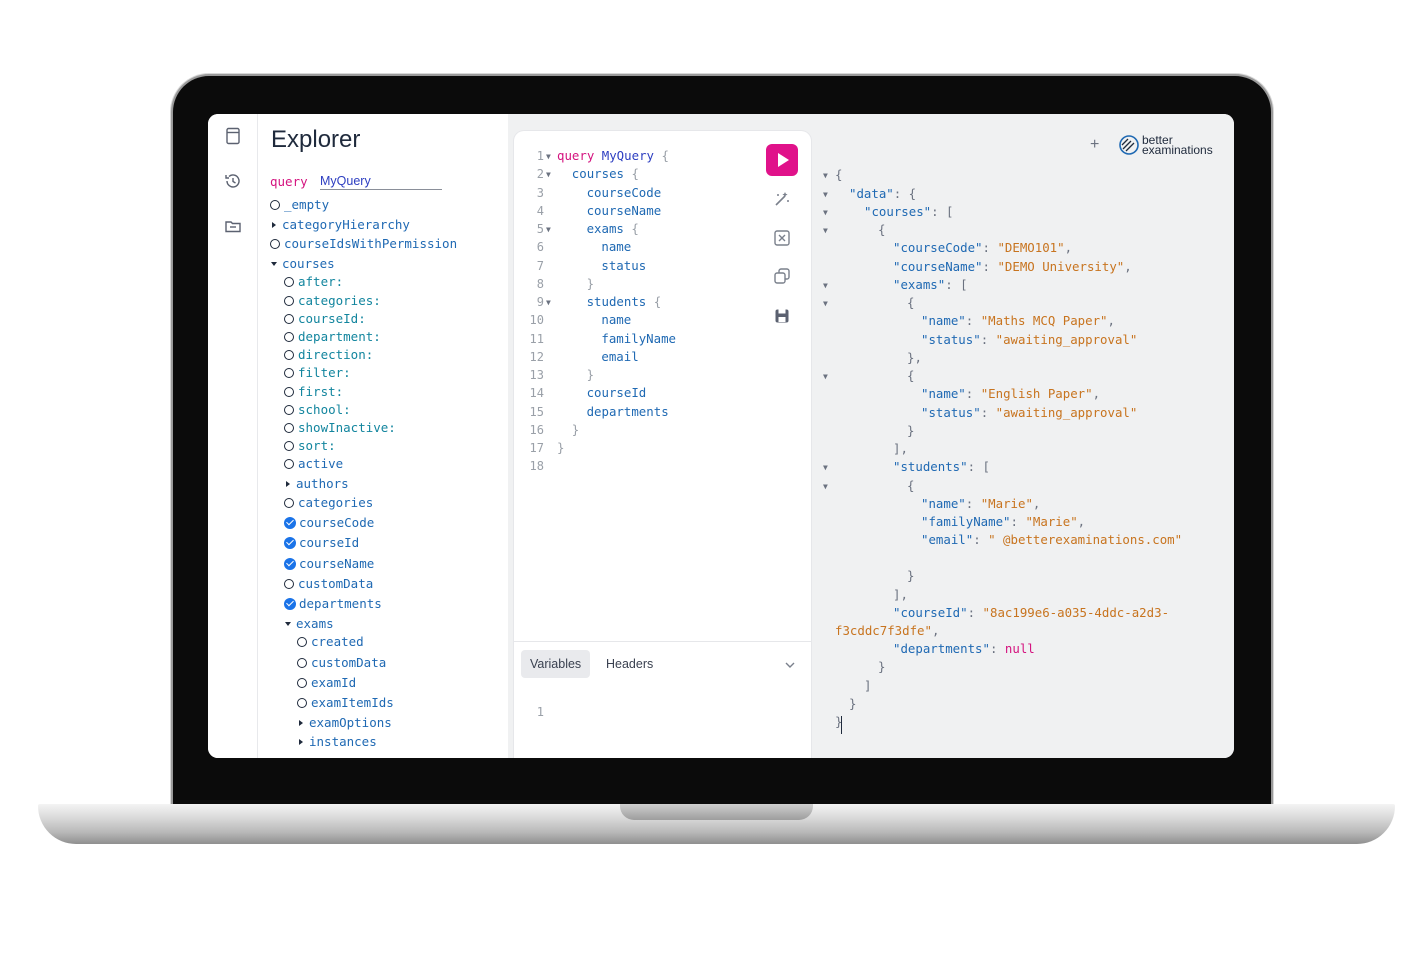  Describe the element at coordinates (317, 372) in the screenshot. I see `explorer-field: filter:` at that location.